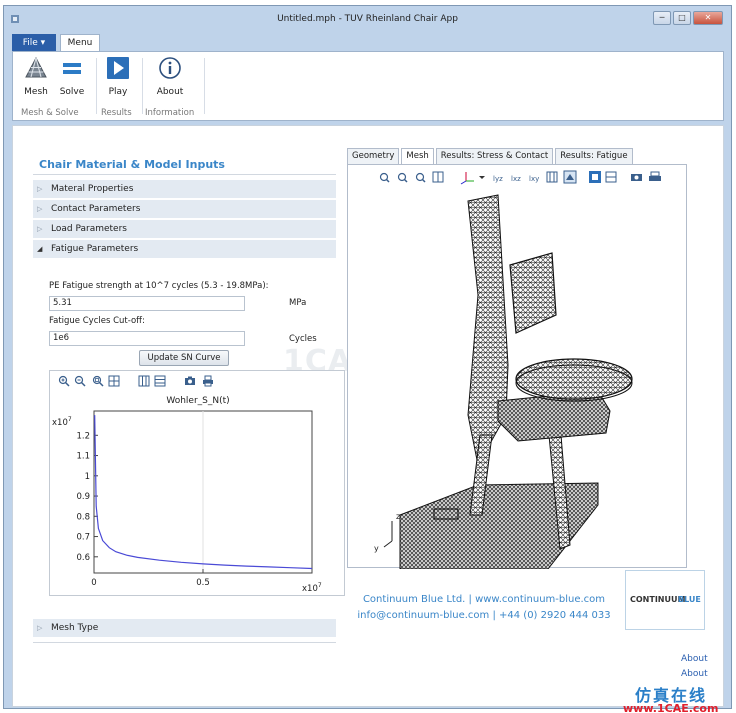 This screenshot has width=736, height=713. Describe the element at coordinates (83, 436) in the screenshot. I see `y-tick-label: 1.2` at that location.